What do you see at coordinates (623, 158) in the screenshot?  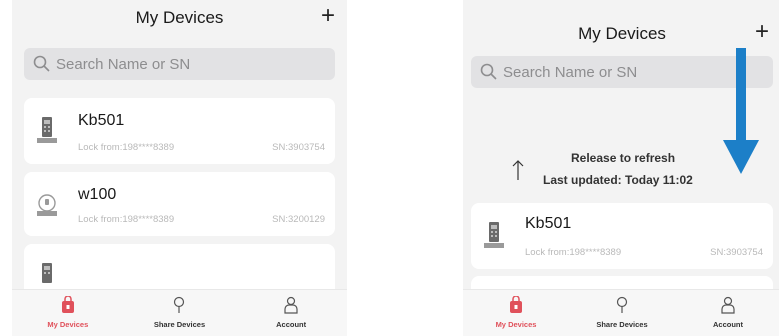 I see `refresh-status: Release to refresh` at bounding box center [623, 158].